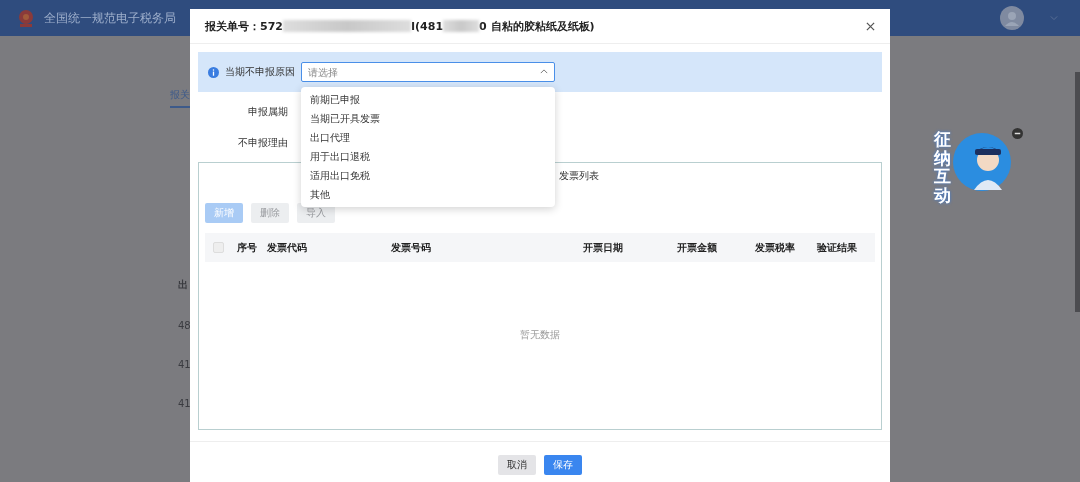  I want to click on empty-message: 暂无数据, so click(540, 334).